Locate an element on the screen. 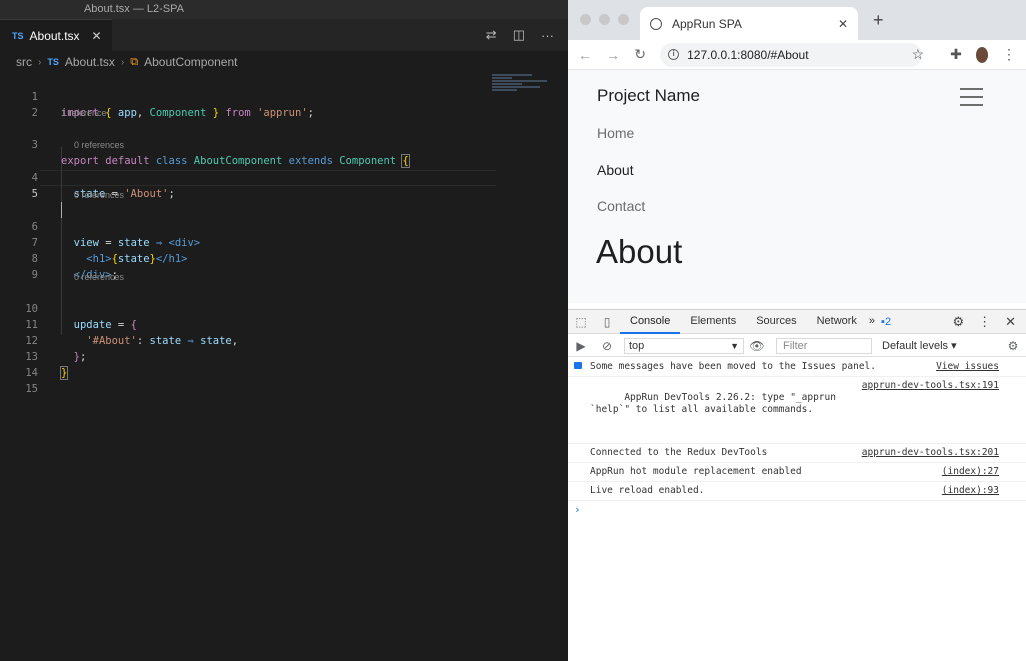 This screenshot has width=1026, height=661. line-number: 9 is located at coordinates (34, 275).